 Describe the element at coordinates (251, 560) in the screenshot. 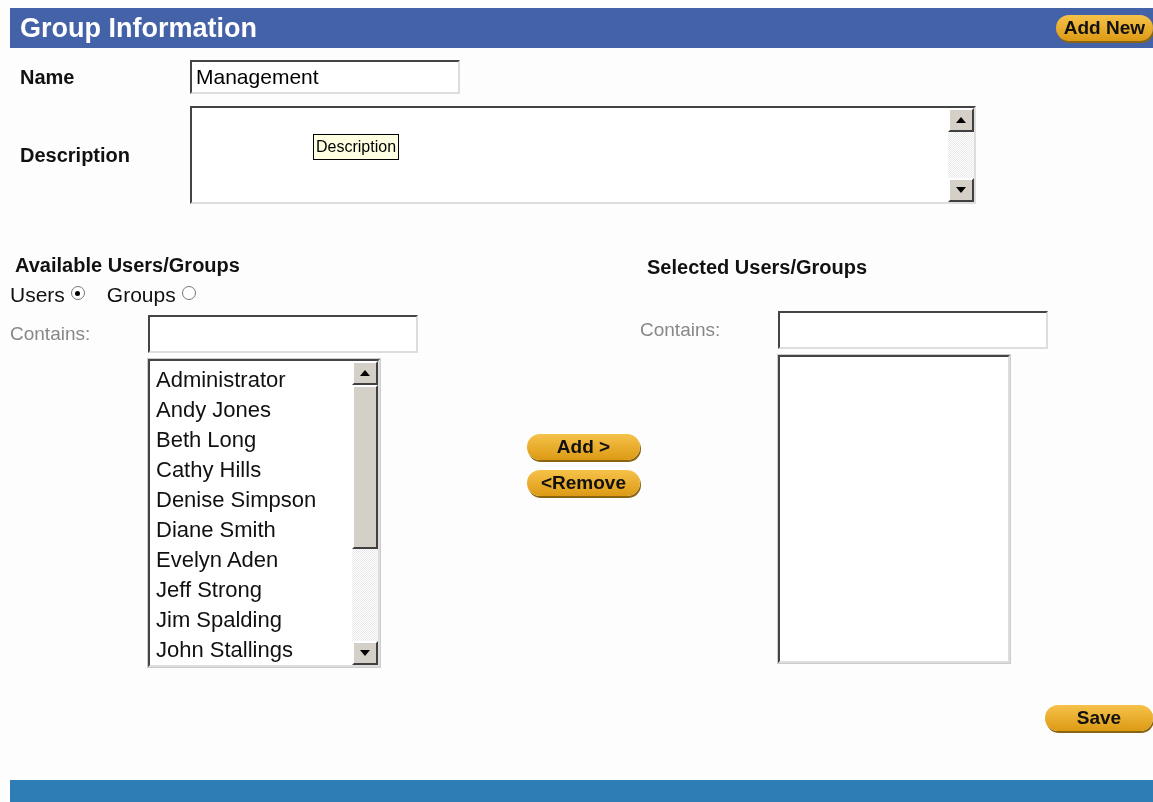

I see `list-item: Evelyn Aden` at that location.